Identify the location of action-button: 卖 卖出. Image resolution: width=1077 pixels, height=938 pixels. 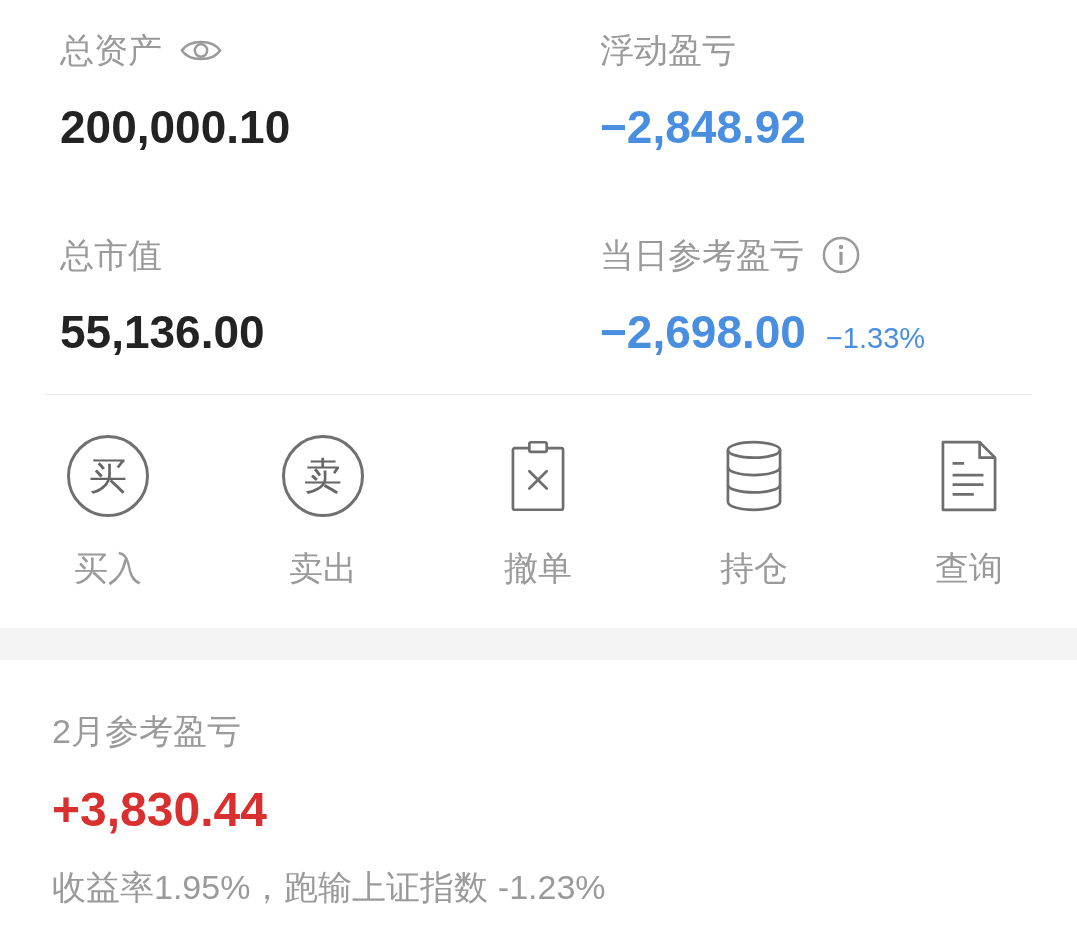
(323, 512).